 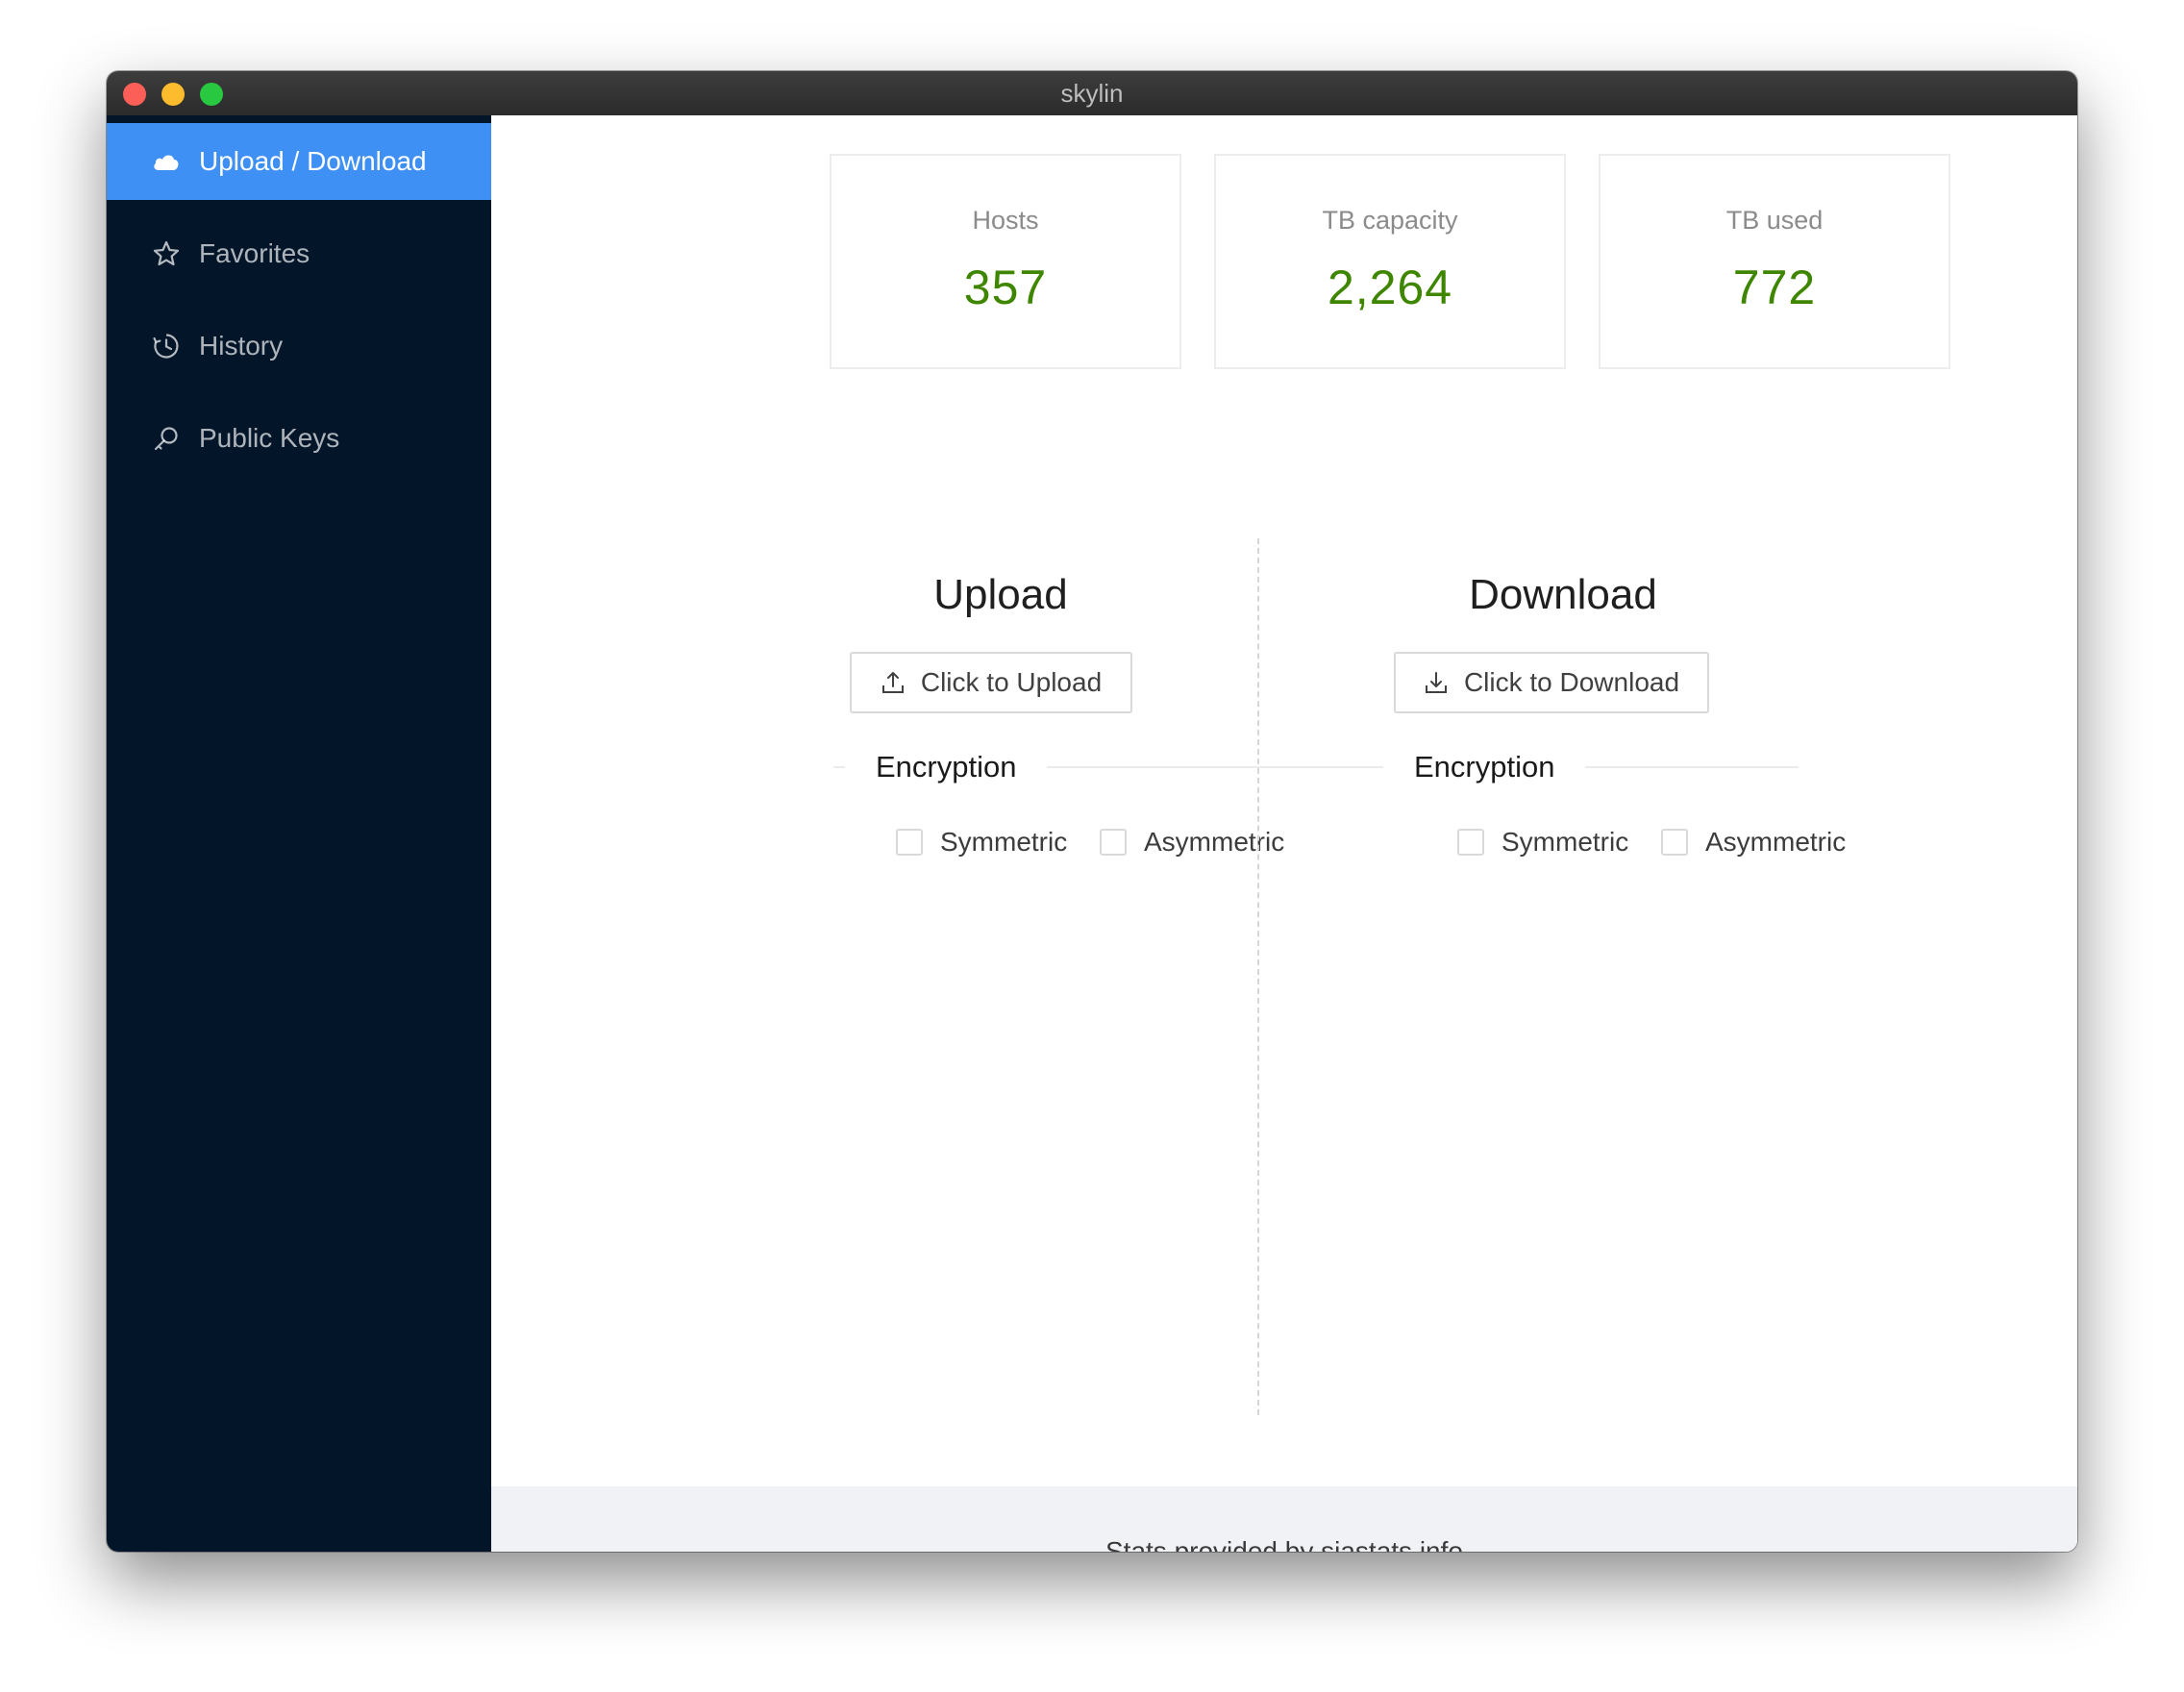 What do you see at coordinates (166, 346) in the screenshot?
I see `clock-icon` at bounding box center [166, 346].